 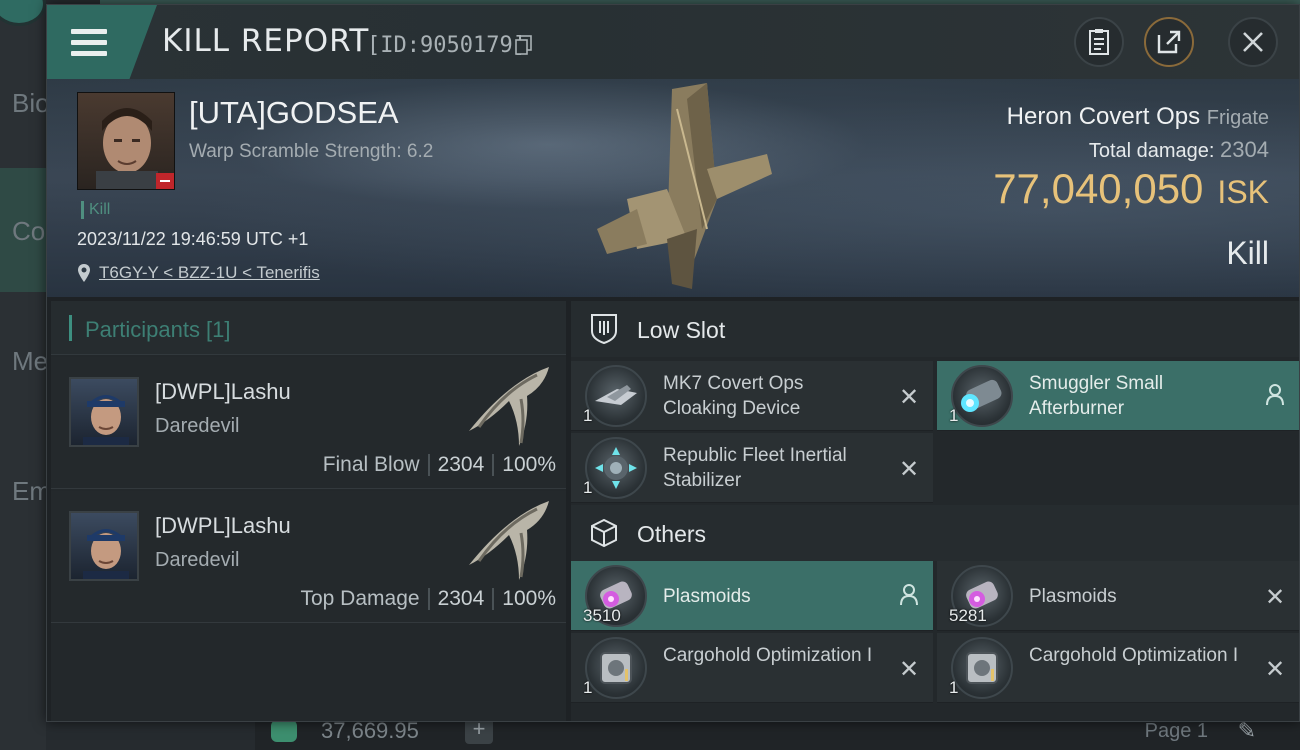 I want to click on low-slot-title: Low Slot, so click(x=681, y=330).